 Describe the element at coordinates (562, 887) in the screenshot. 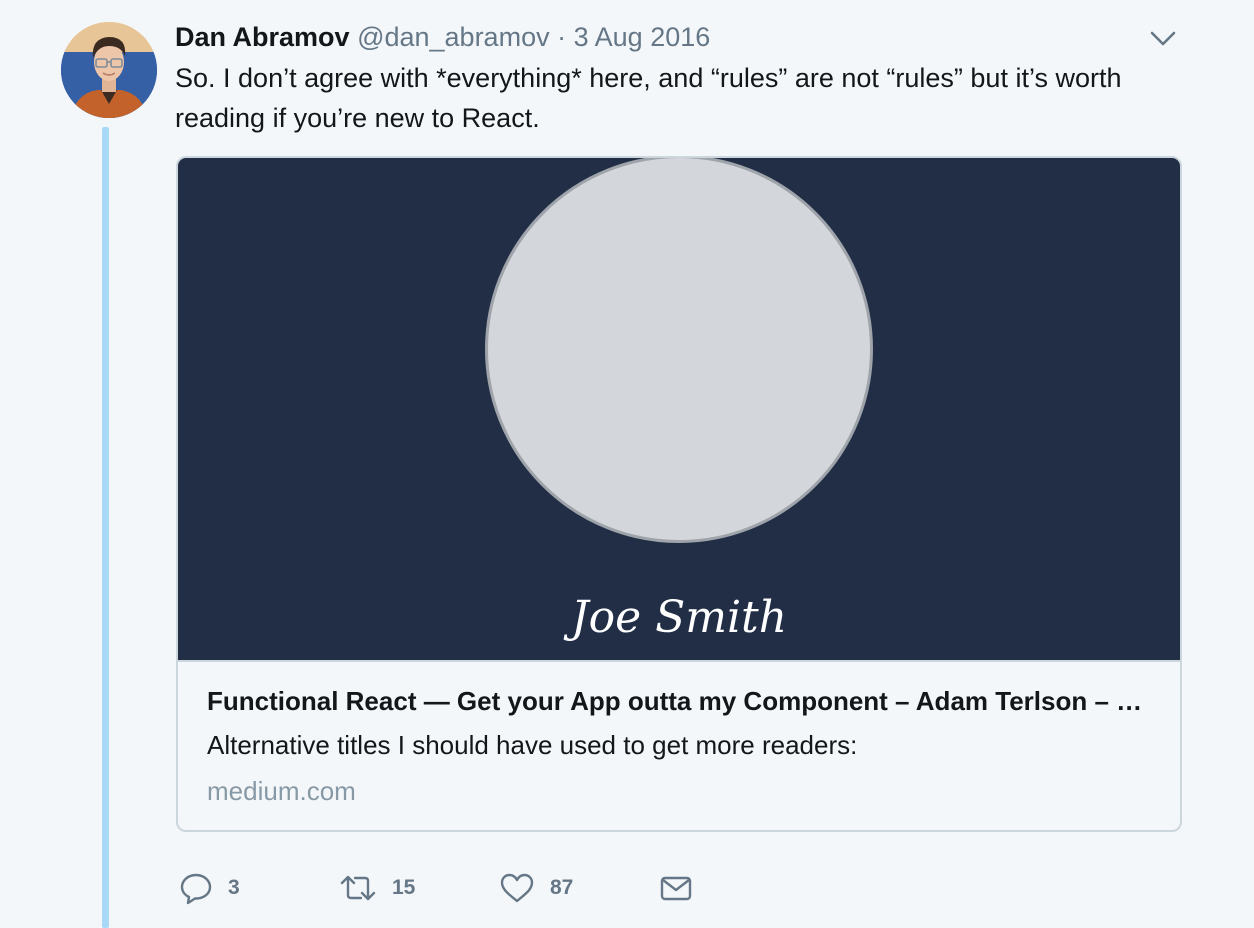

I see `like-count: 87` at that location.